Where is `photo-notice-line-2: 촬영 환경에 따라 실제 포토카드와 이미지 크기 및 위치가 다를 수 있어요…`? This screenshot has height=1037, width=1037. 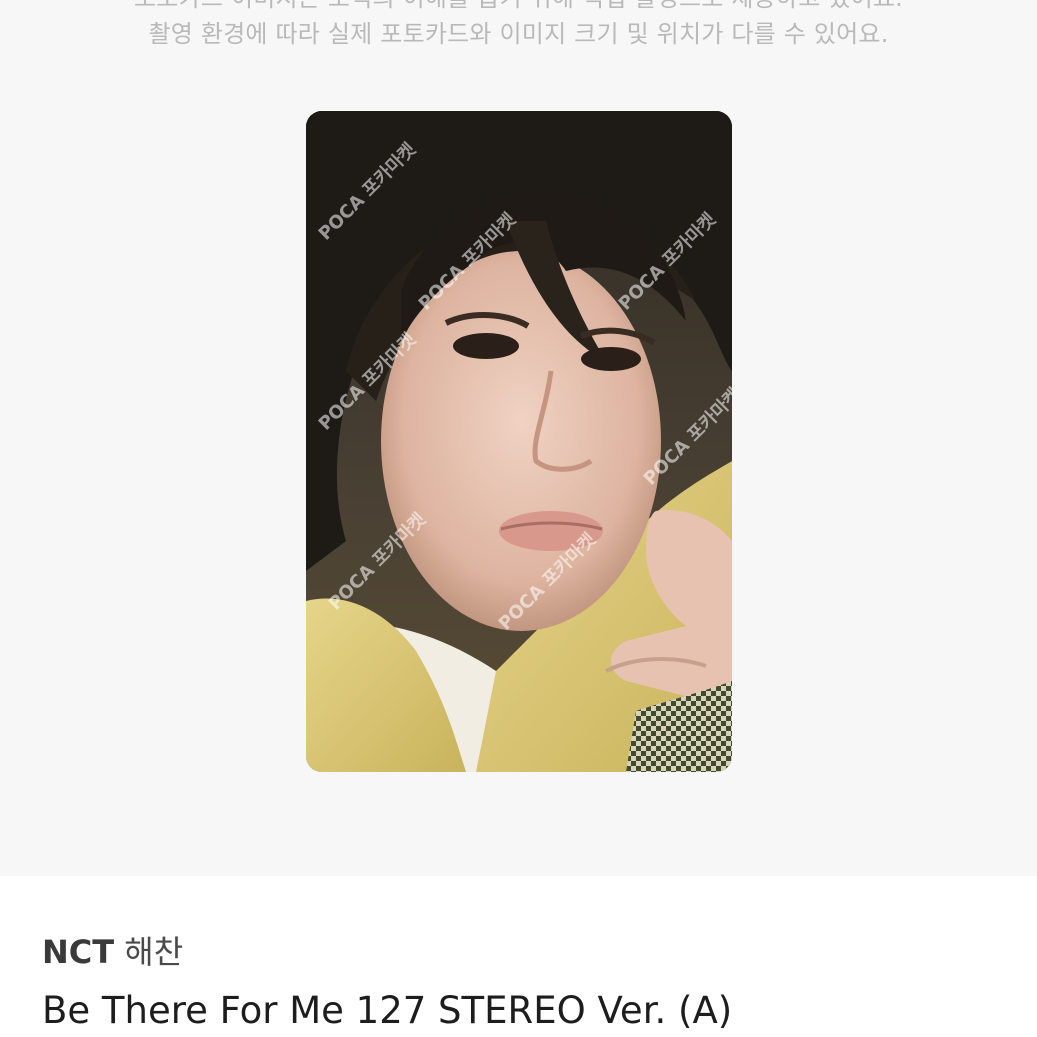 photo-notice-line-2: 촬영 환경에 따라 실제 포토카드와 이미지 크기 및 위치가 다를 수 있어요… is located at coordinates (518, 34).